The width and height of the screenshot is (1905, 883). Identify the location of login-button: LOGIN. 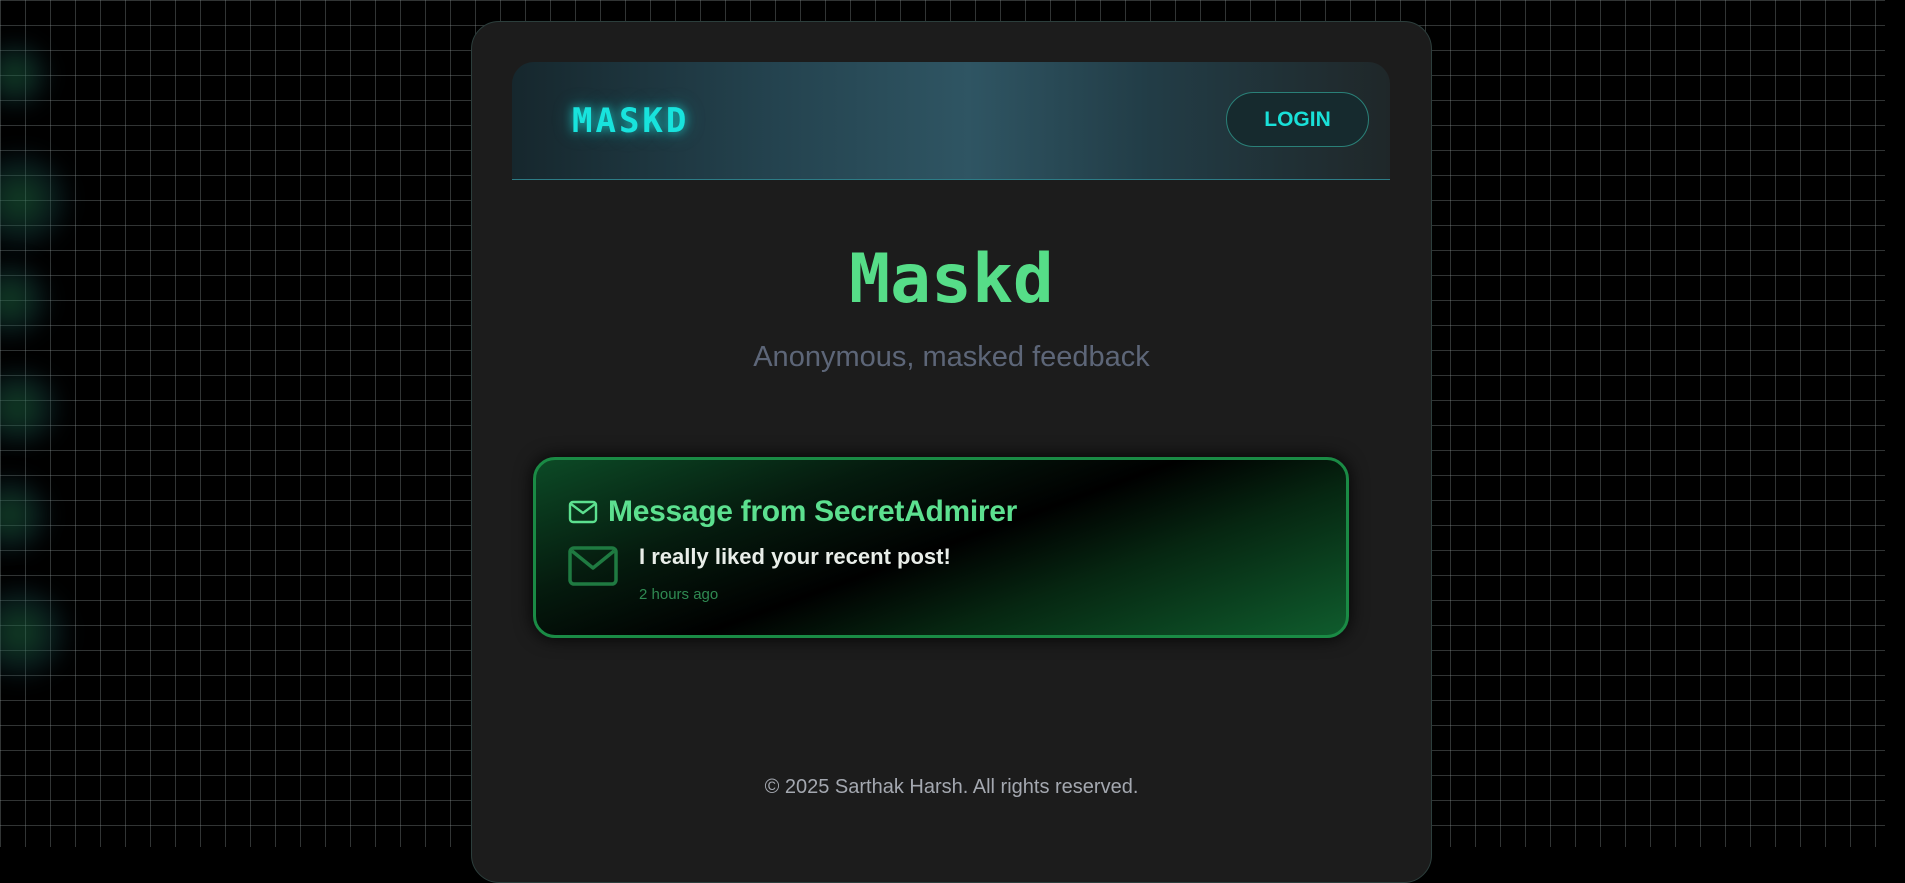
(1297, 119).